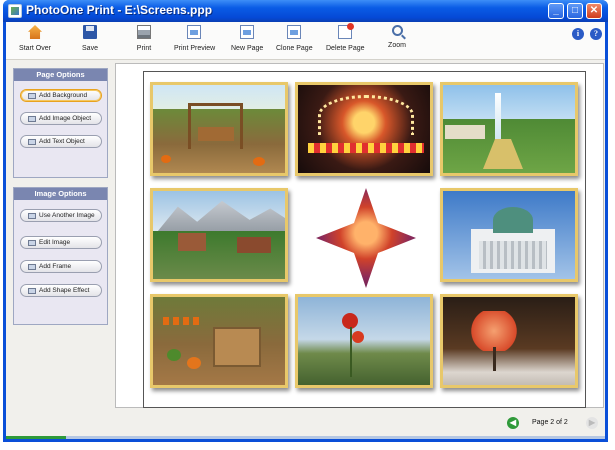 The width and height of the screenshot is (615, 450). I want to click on zoom-label: Zoom, so click(397, 45).